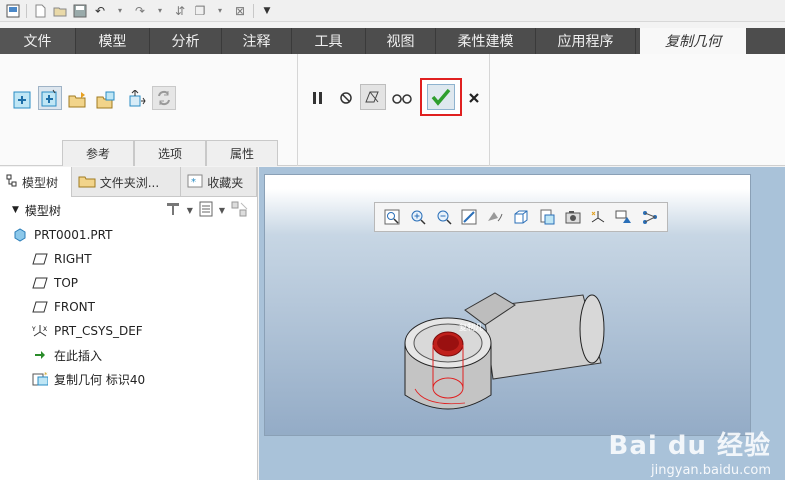 Image resolution: width=785 pixels, height=480 pixels. I want to click on orient-icon, so click(495, 217).